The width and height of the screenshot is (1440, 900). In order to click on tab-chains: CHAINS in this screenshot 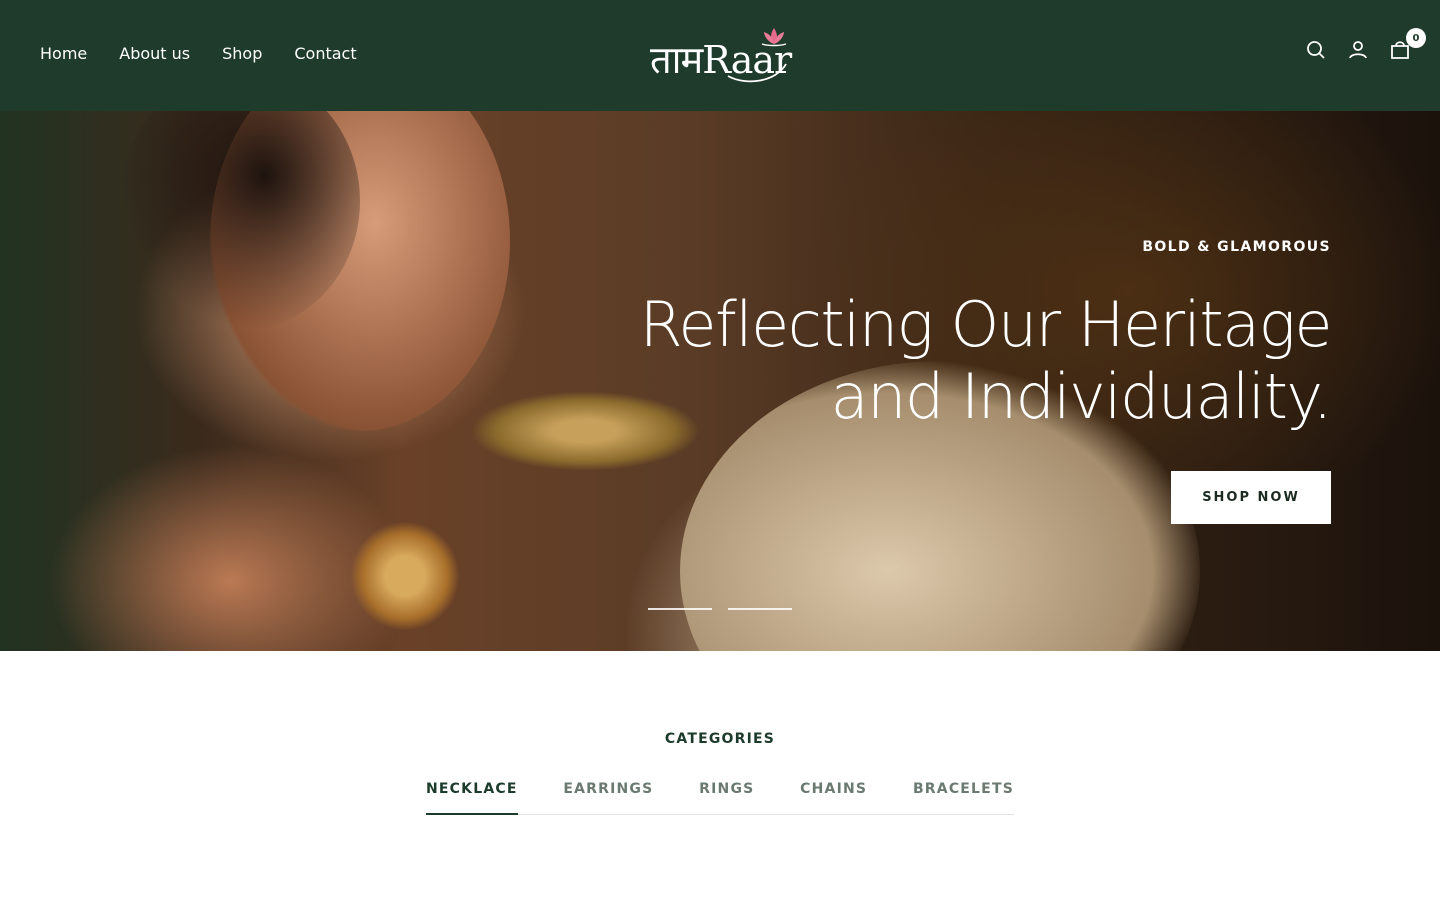, I will do `click(833, 797)`.